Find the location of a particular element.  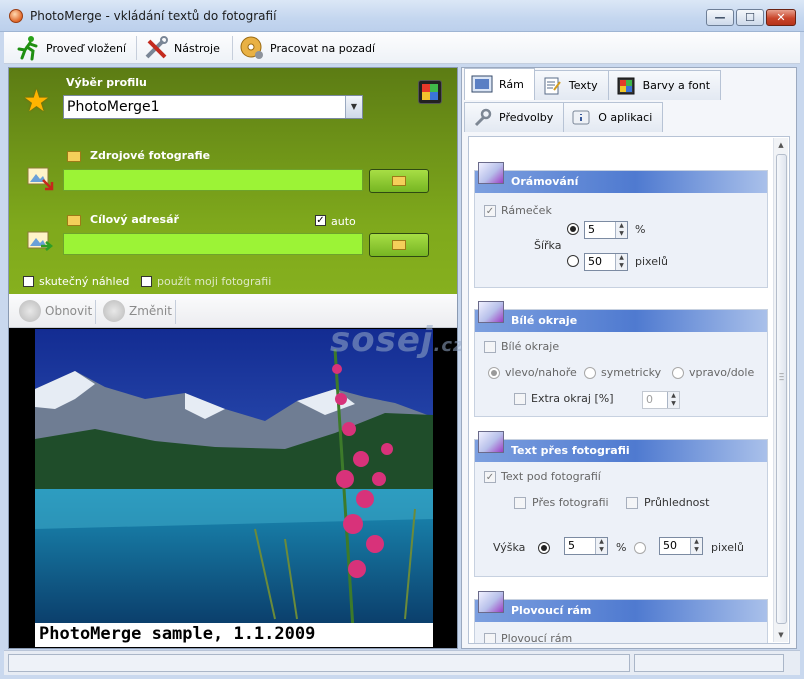

group-text-over-photo-header: Text přes fotografii is located at coordinates (621, 446).